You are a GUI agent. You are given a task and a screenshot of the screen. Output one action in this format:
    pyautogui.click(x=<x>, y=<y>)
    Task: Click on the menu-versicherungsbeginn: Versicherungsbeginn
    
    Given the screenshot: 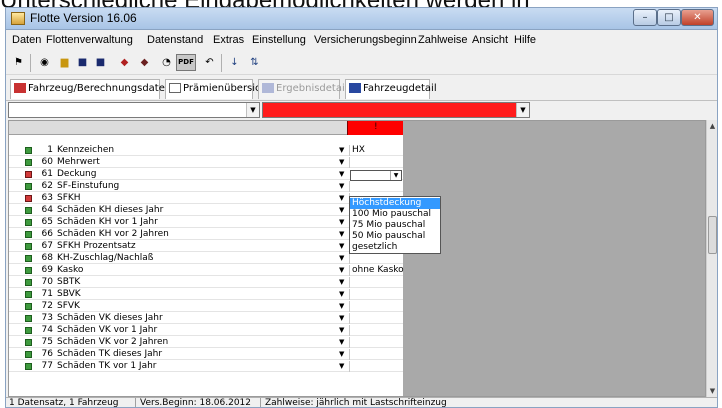 What is the action you would take?
    pyautogui.click(x=365, y=40)
    